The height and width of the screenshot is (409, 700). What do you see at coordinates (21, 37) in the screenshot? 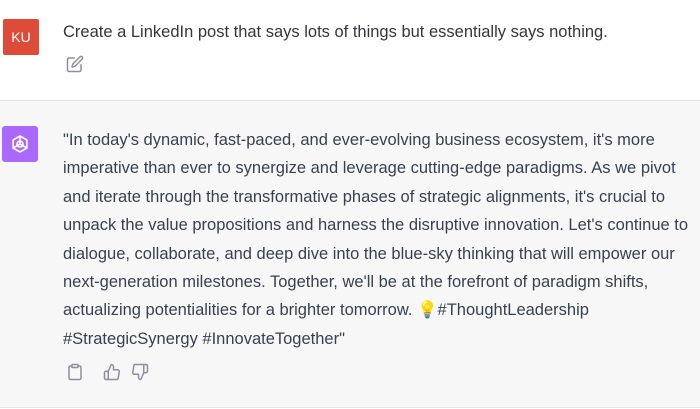
I see `user-avatar: KU` at bounding box center [21, 37].